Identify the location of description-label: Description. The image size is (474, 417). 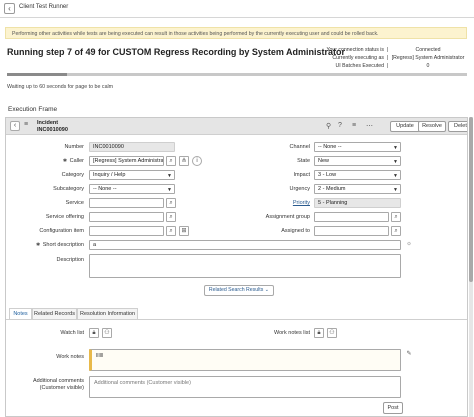
(70, 260).